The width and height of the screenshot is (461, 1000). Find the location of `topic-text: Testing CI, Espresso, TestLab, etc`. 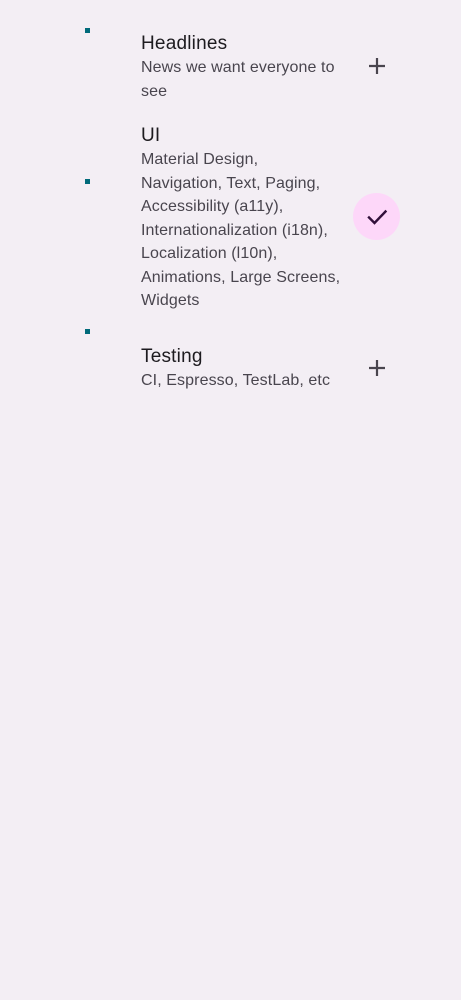

topic-text: Testing CI, Espresso, TestLab, etc is located at coordinates (241, 369).